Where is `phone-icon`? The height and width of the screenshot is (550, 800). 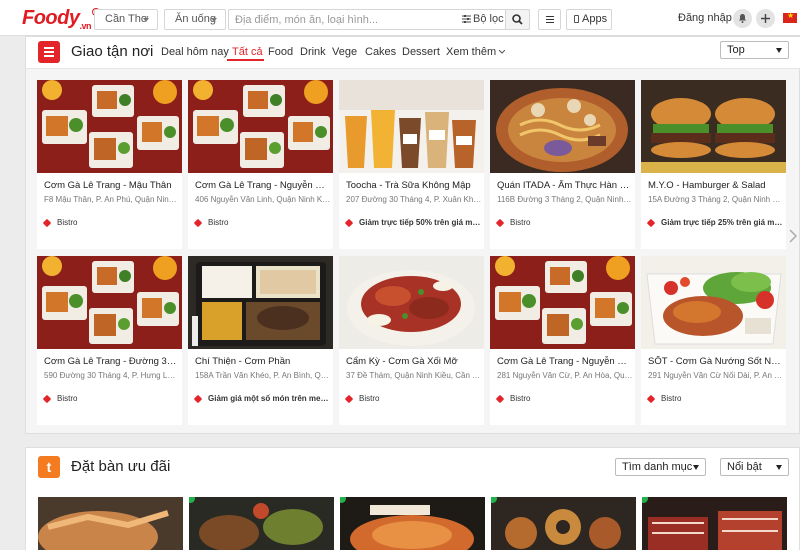
phone-icon is located at coordinates (576, 19).